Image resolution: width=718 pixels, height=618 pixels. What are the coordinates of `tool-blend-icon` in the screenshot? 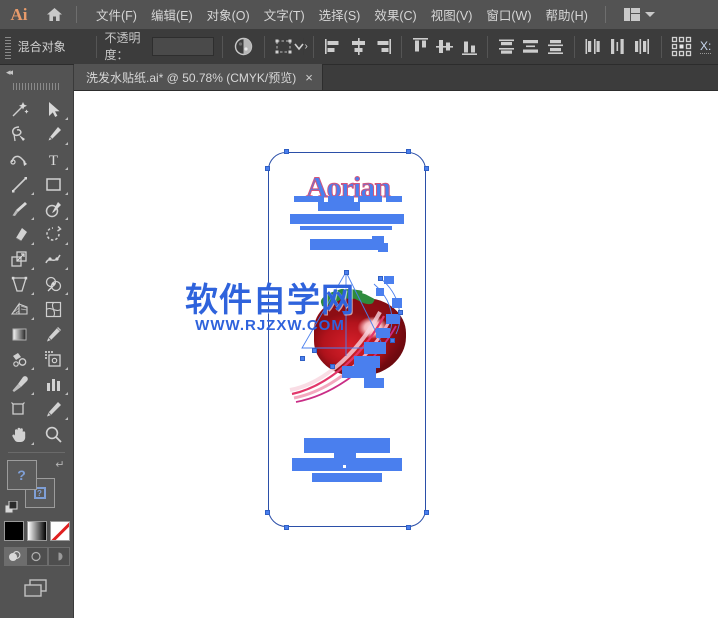 It's located at (54, 334).